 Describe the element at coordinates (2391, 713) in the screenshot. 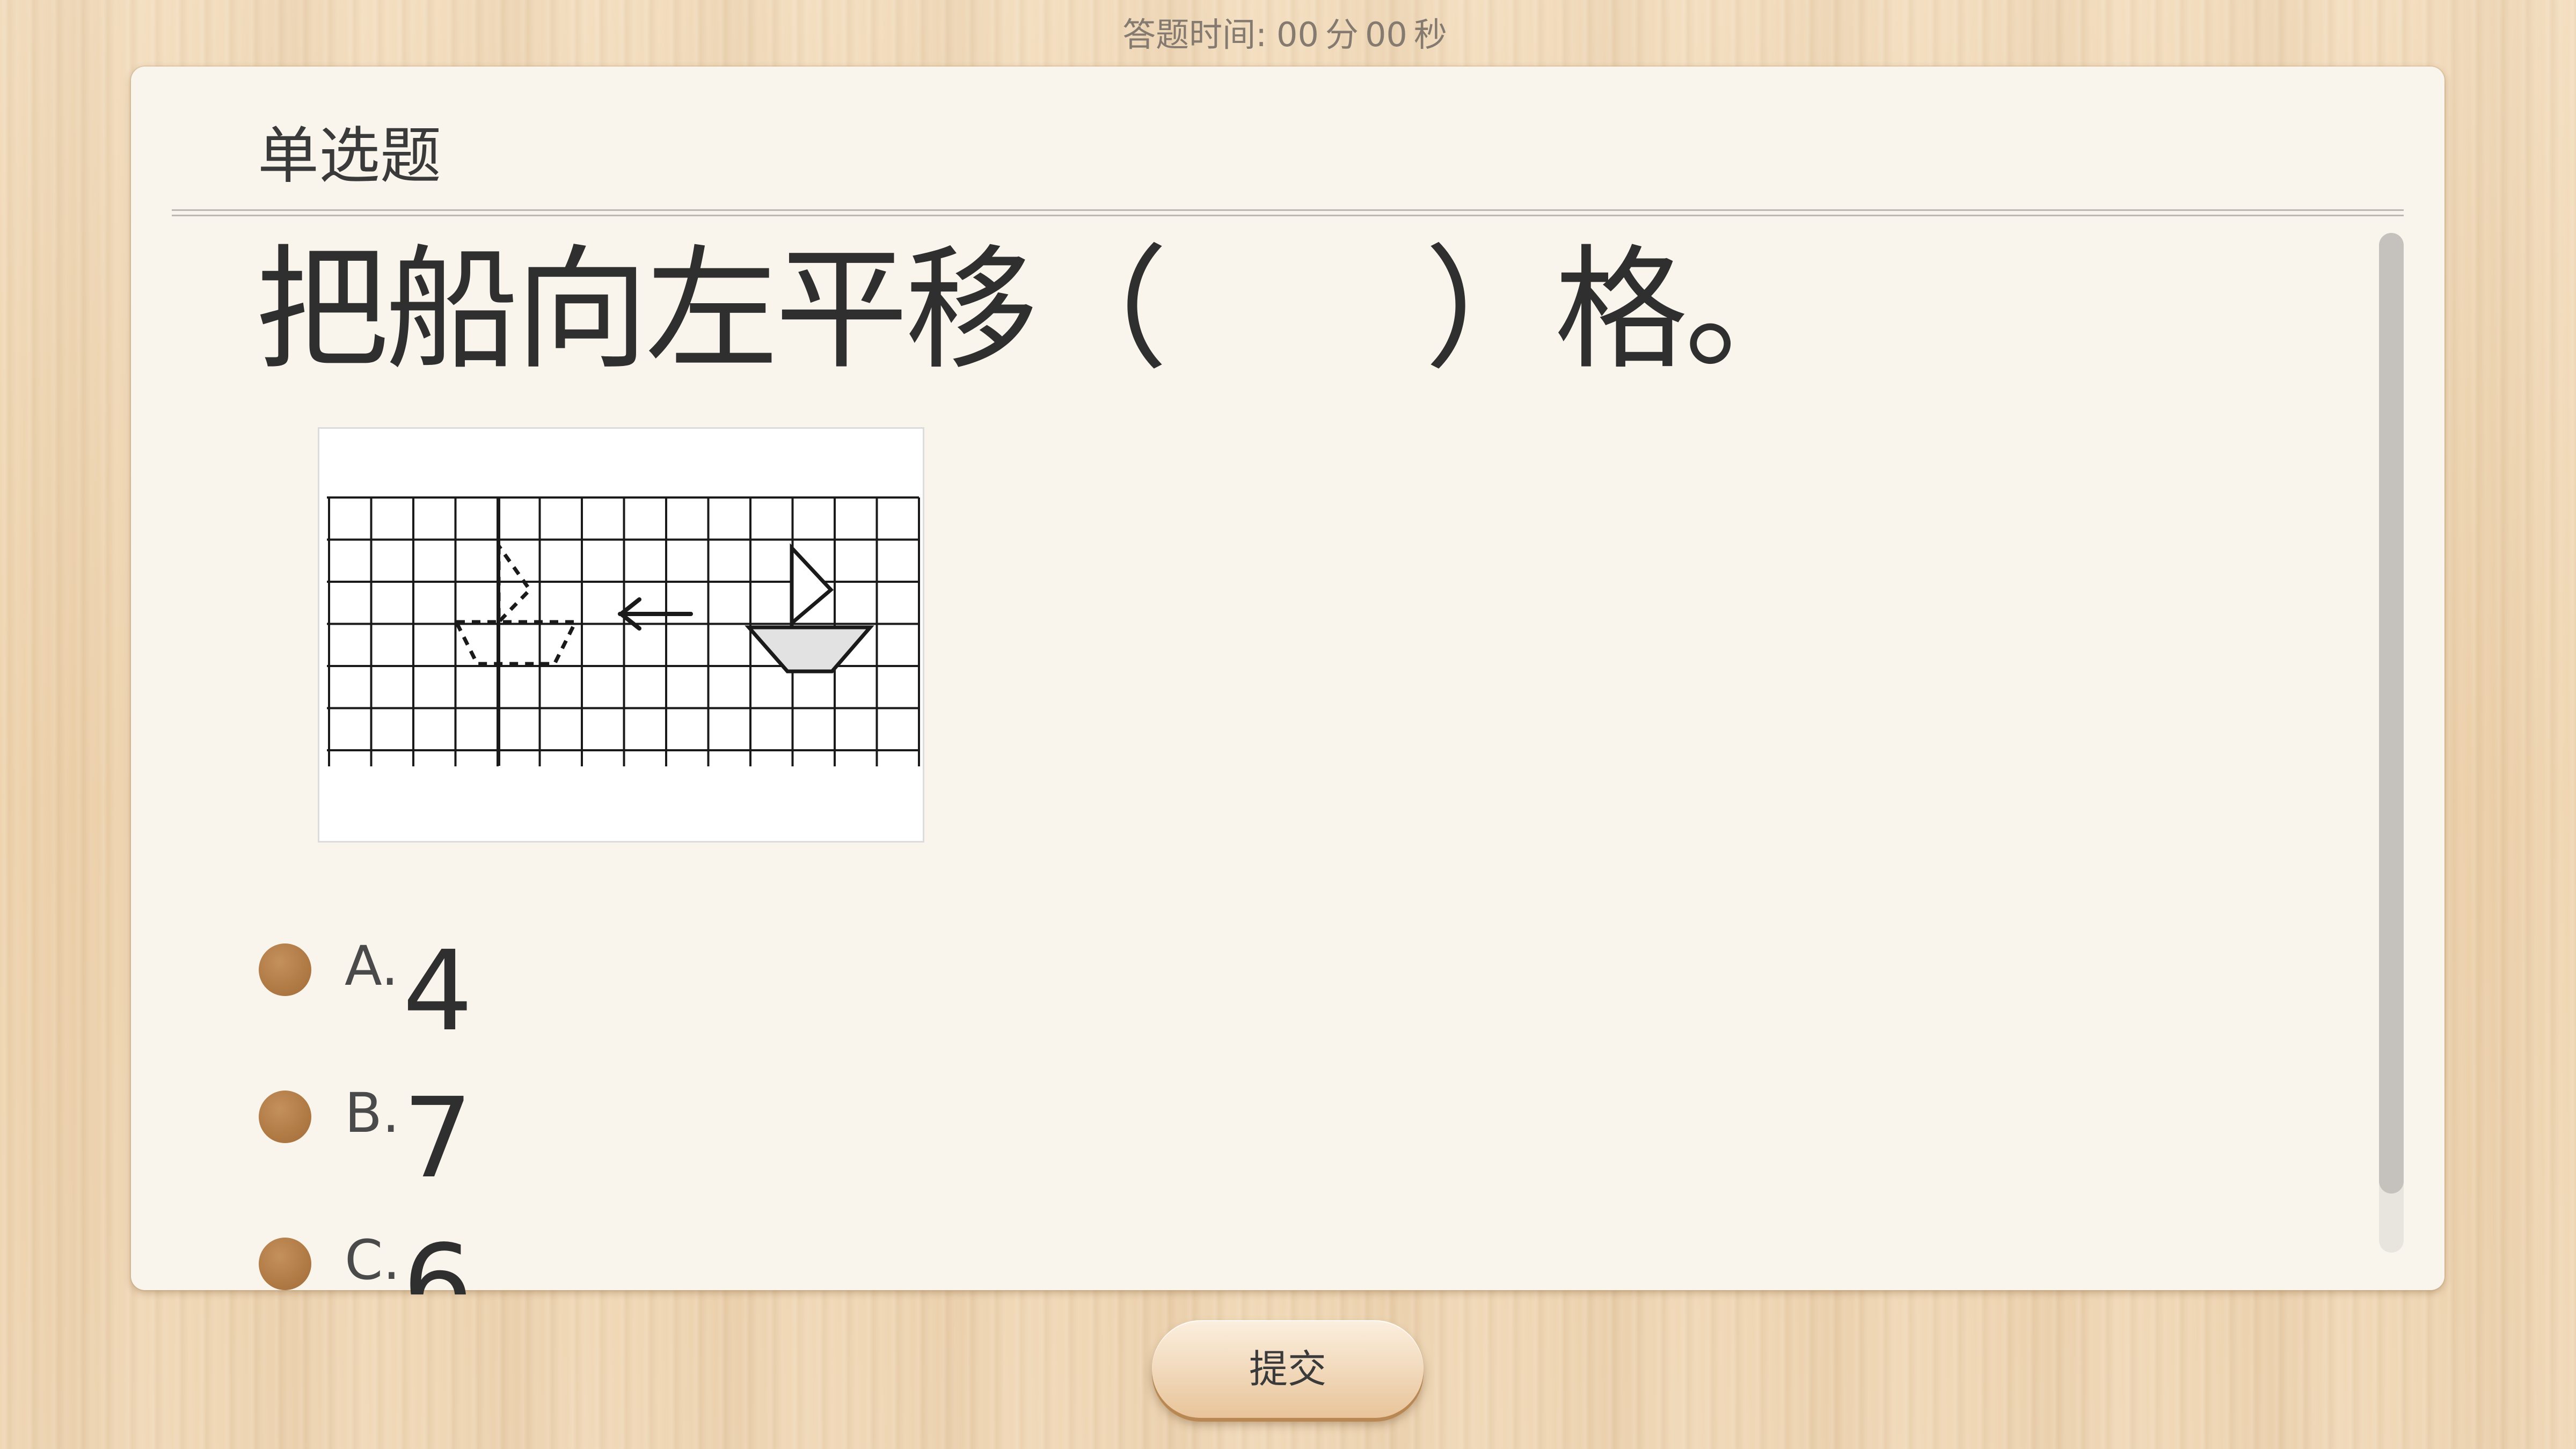

I see `scrollbar-thumb` at that location.